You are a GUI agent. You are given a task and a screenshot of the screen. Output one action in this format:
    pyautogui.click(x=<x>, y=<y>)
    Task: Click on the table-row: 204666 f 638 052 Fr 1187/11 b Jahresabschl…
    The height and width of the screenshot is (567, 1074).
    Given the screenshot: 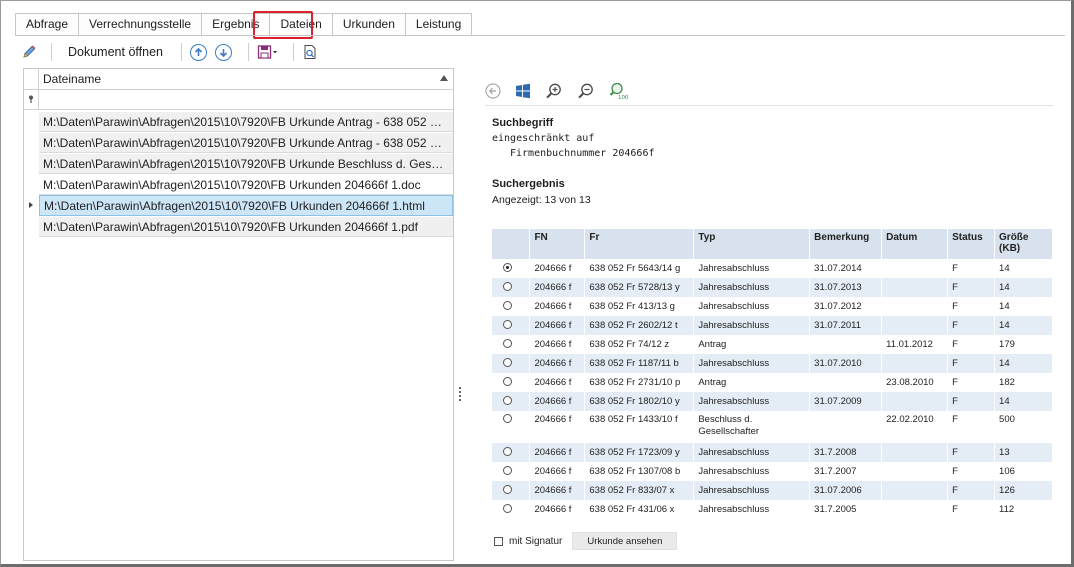 What is the action you would take?
    pyautogui.click(x=772, y=363)
    